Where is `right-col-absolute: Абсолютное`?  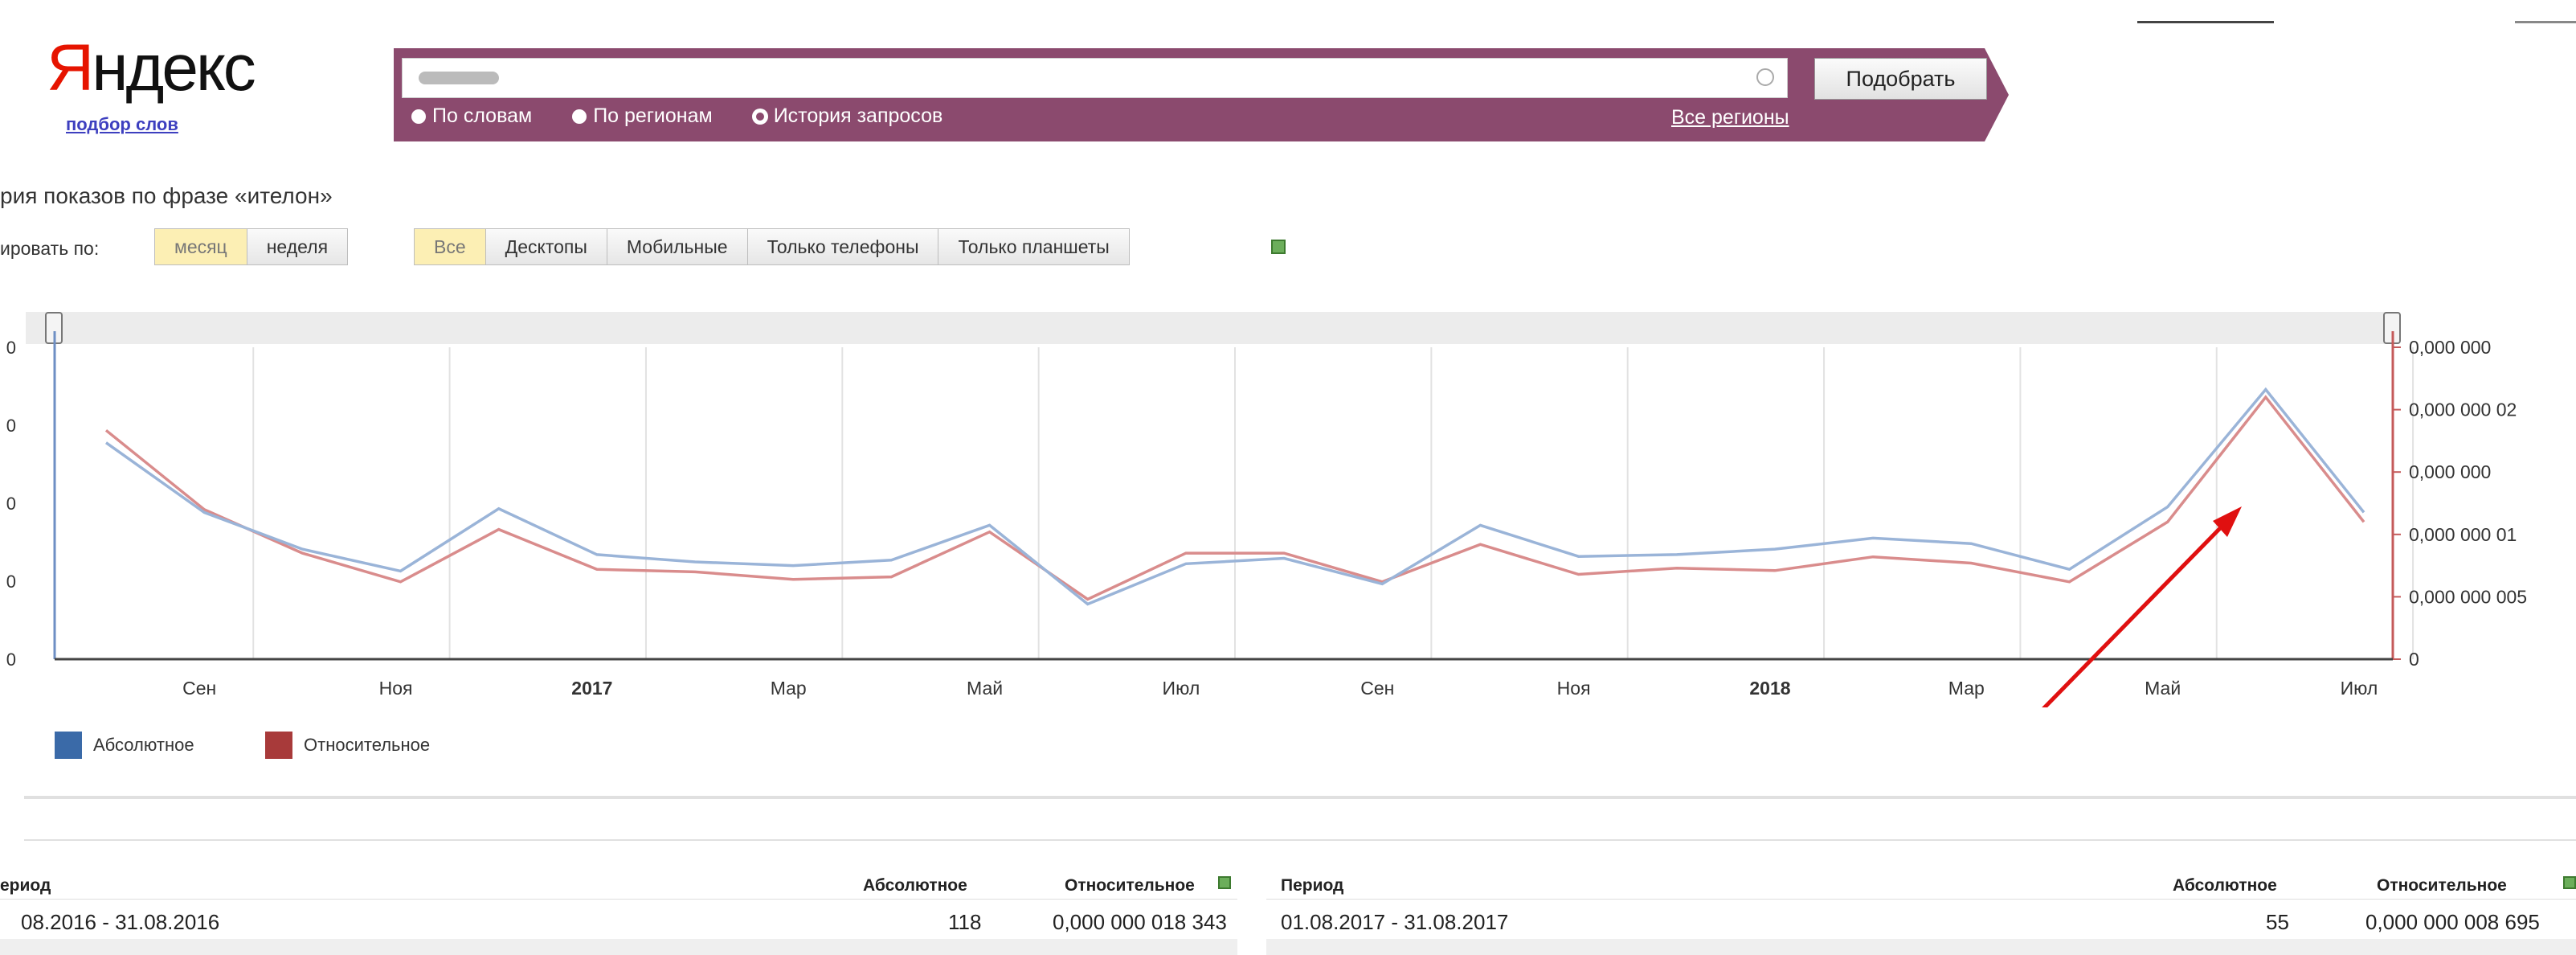 right-col-absolute: Абсолютное is located at coordinates (2225, 885).